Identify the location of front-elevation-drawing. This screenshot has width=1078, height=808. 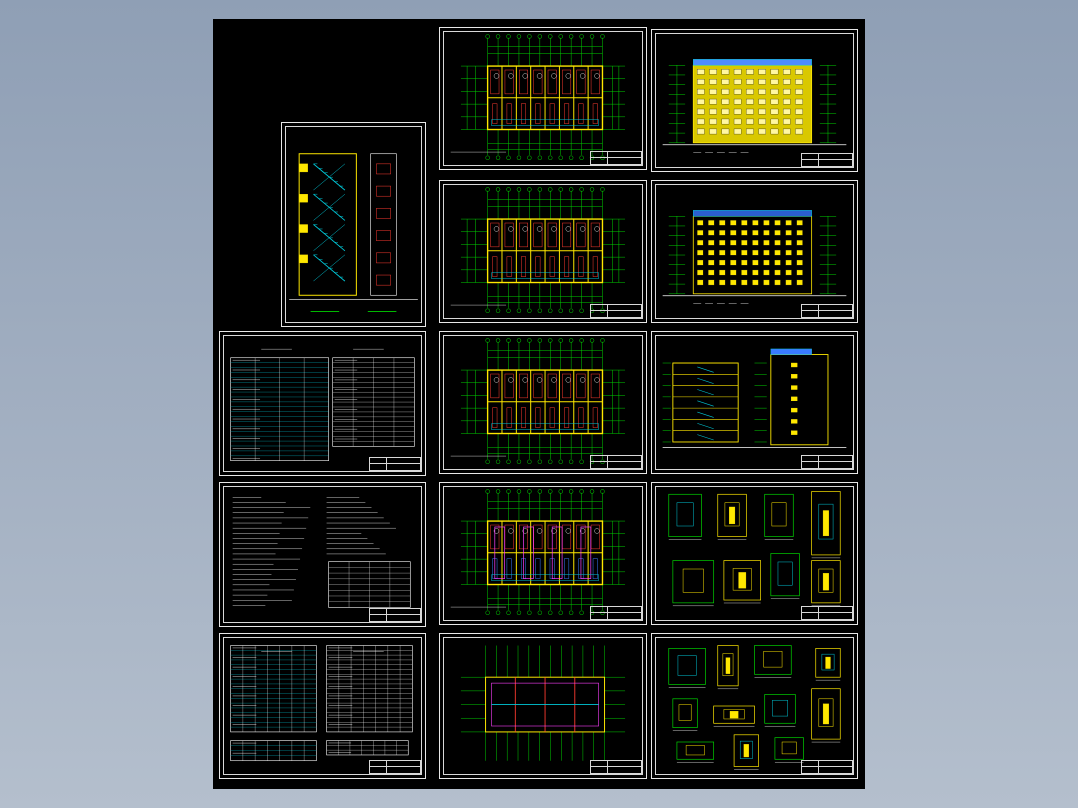
(754, 106).